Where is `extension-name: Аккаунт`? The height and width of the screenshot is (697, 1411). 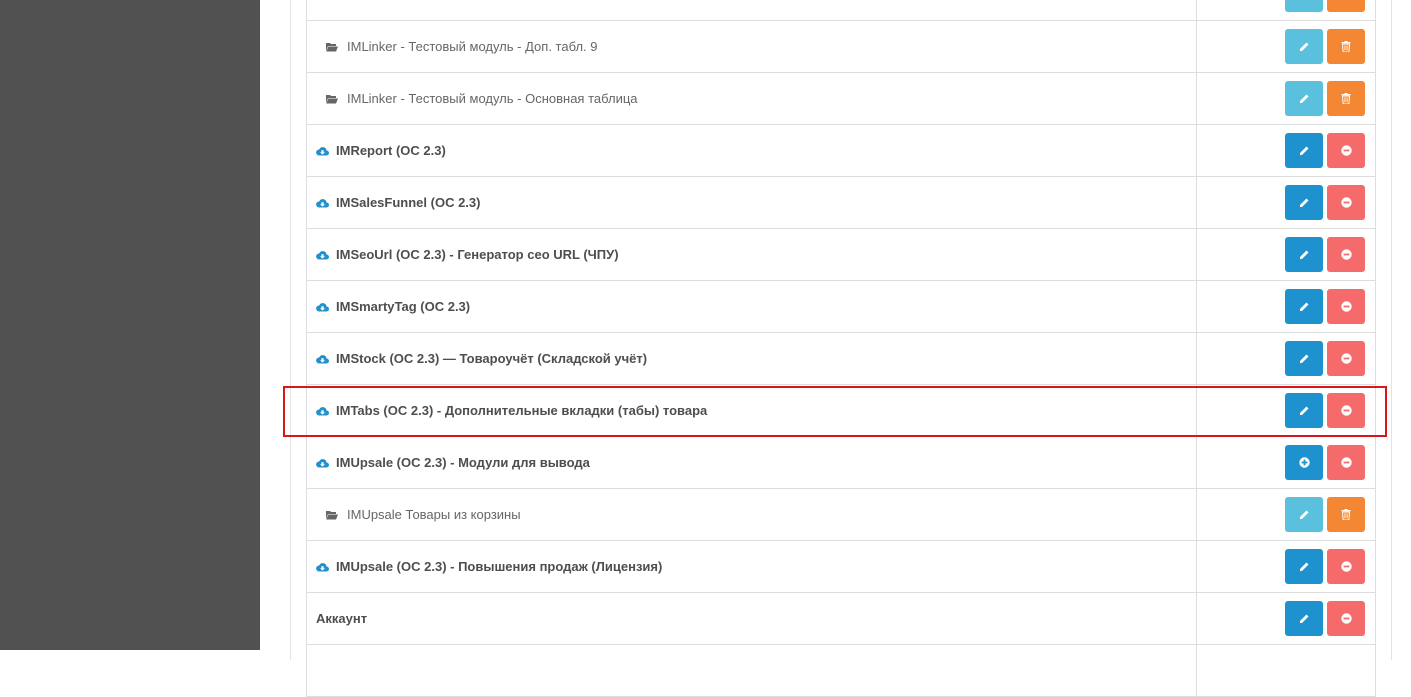 extension-name: Аккаунт is located at coordinates (342, 618).